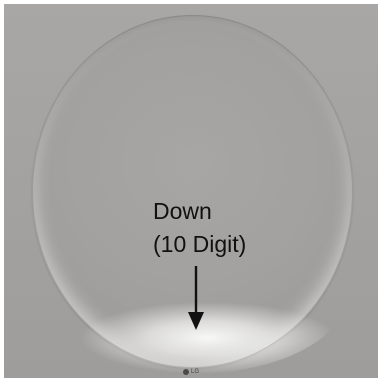 The image size is (381, 382). I want to click on direction-annotation: Down (10 Digit), so click(199, 228).